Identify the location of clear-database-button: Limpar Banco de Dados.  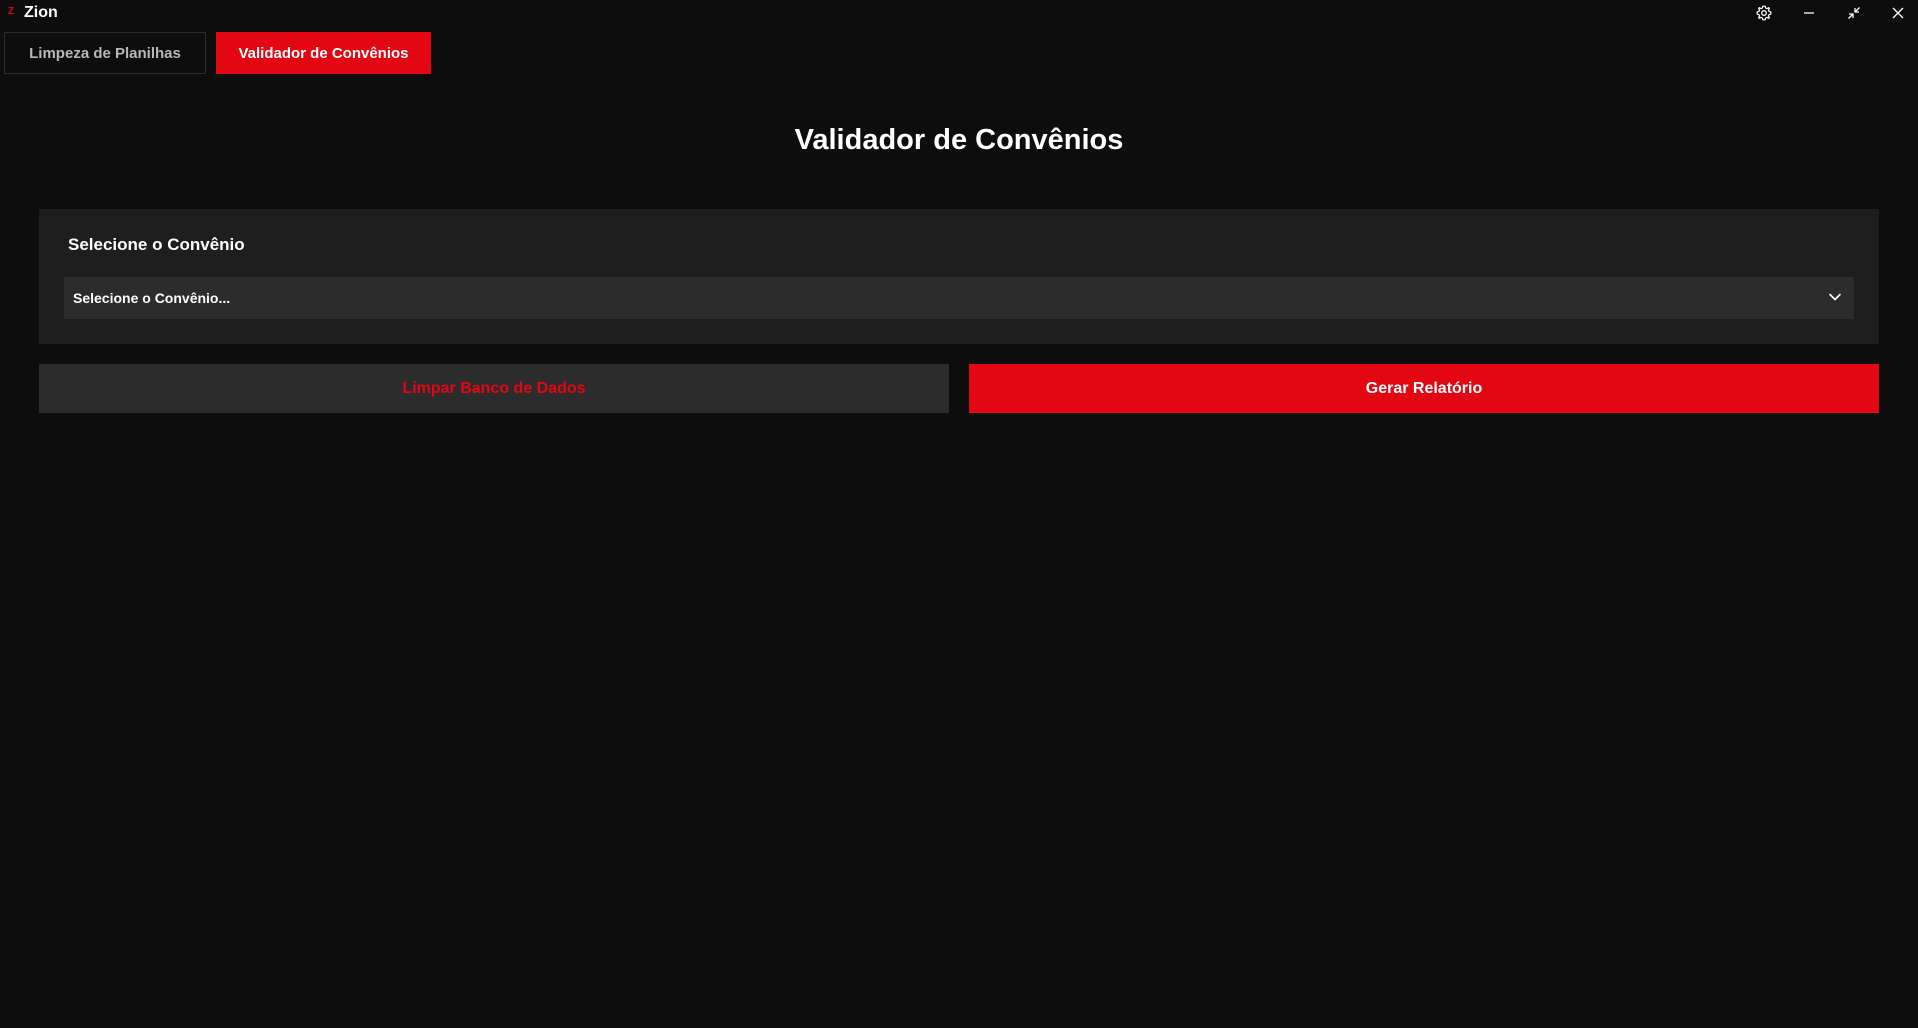
(494, 388).